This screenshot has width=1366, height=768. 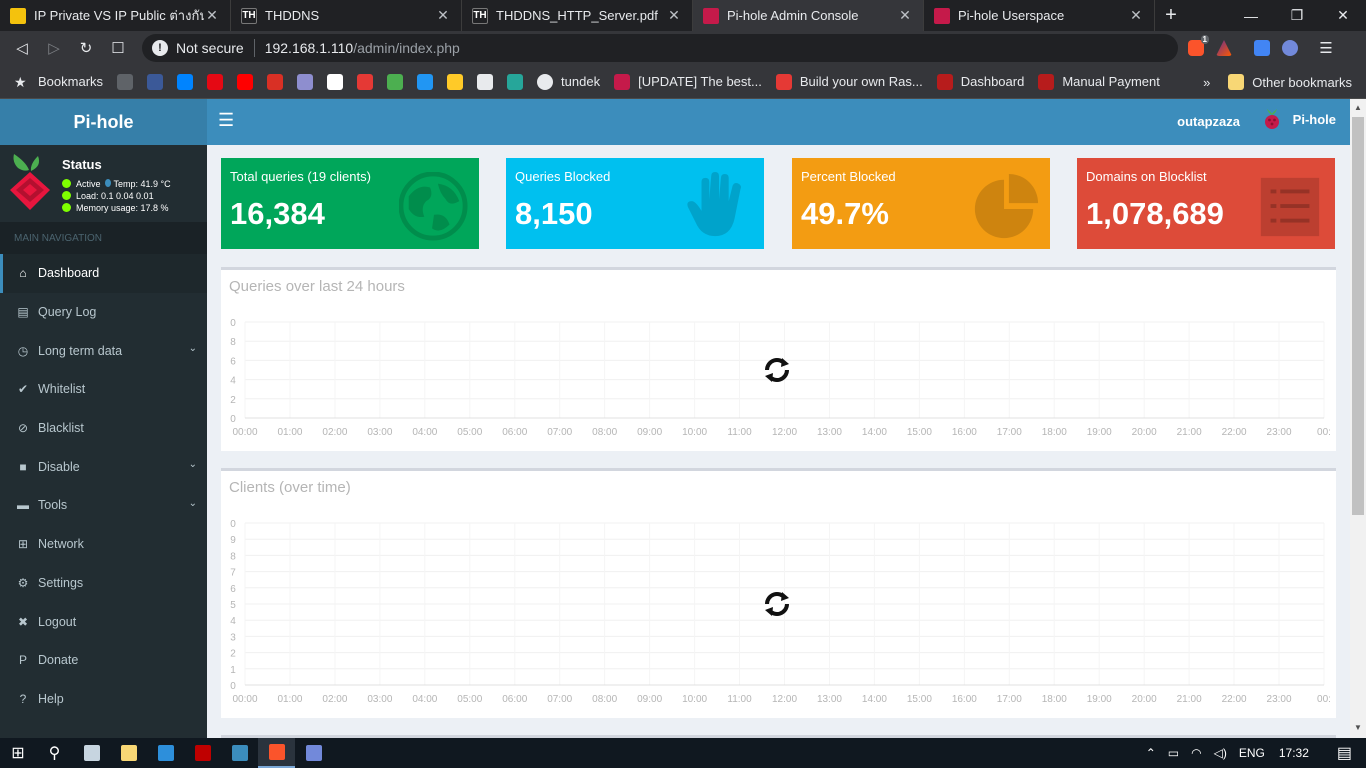 What do you see at coordinates (103, 583) in the screenshot?
I see `sidebar-item-settings: ⚙ Settings` at bounding box center [103, 583].